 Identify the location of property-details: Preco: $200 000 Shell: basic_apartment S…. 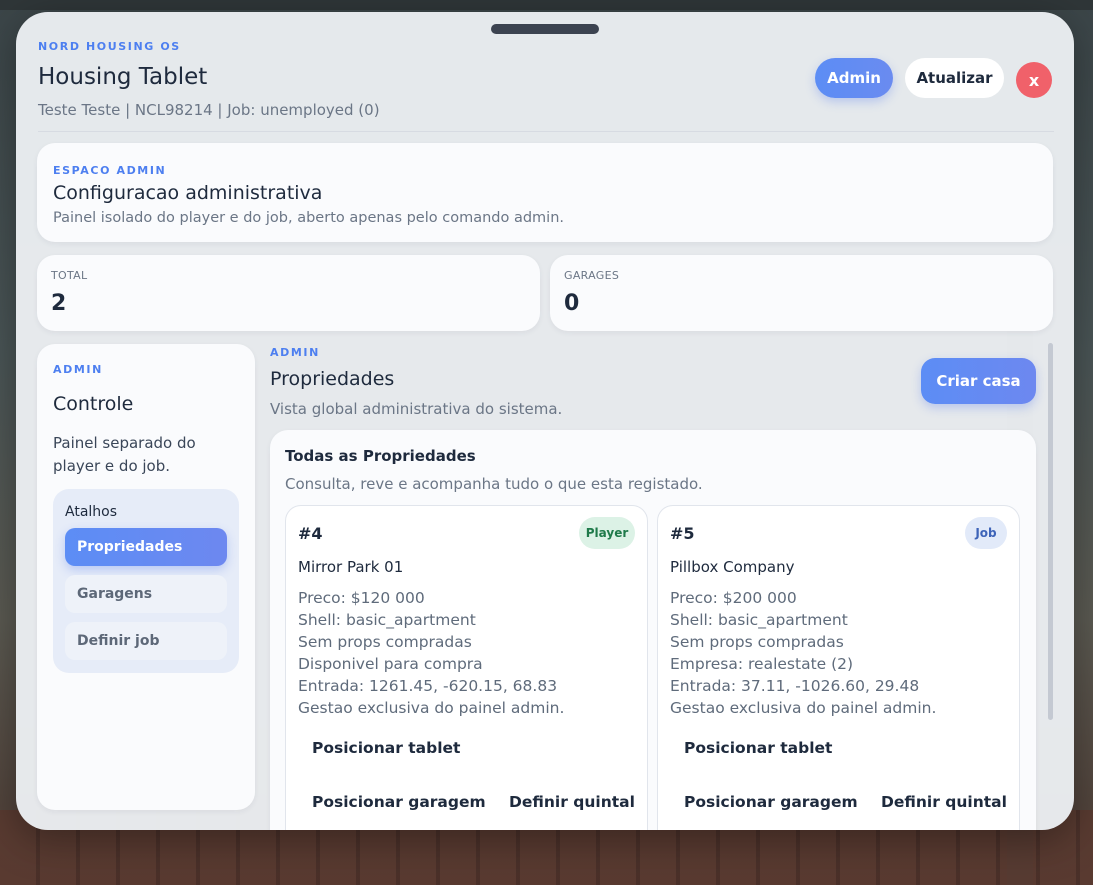
(803, 653).